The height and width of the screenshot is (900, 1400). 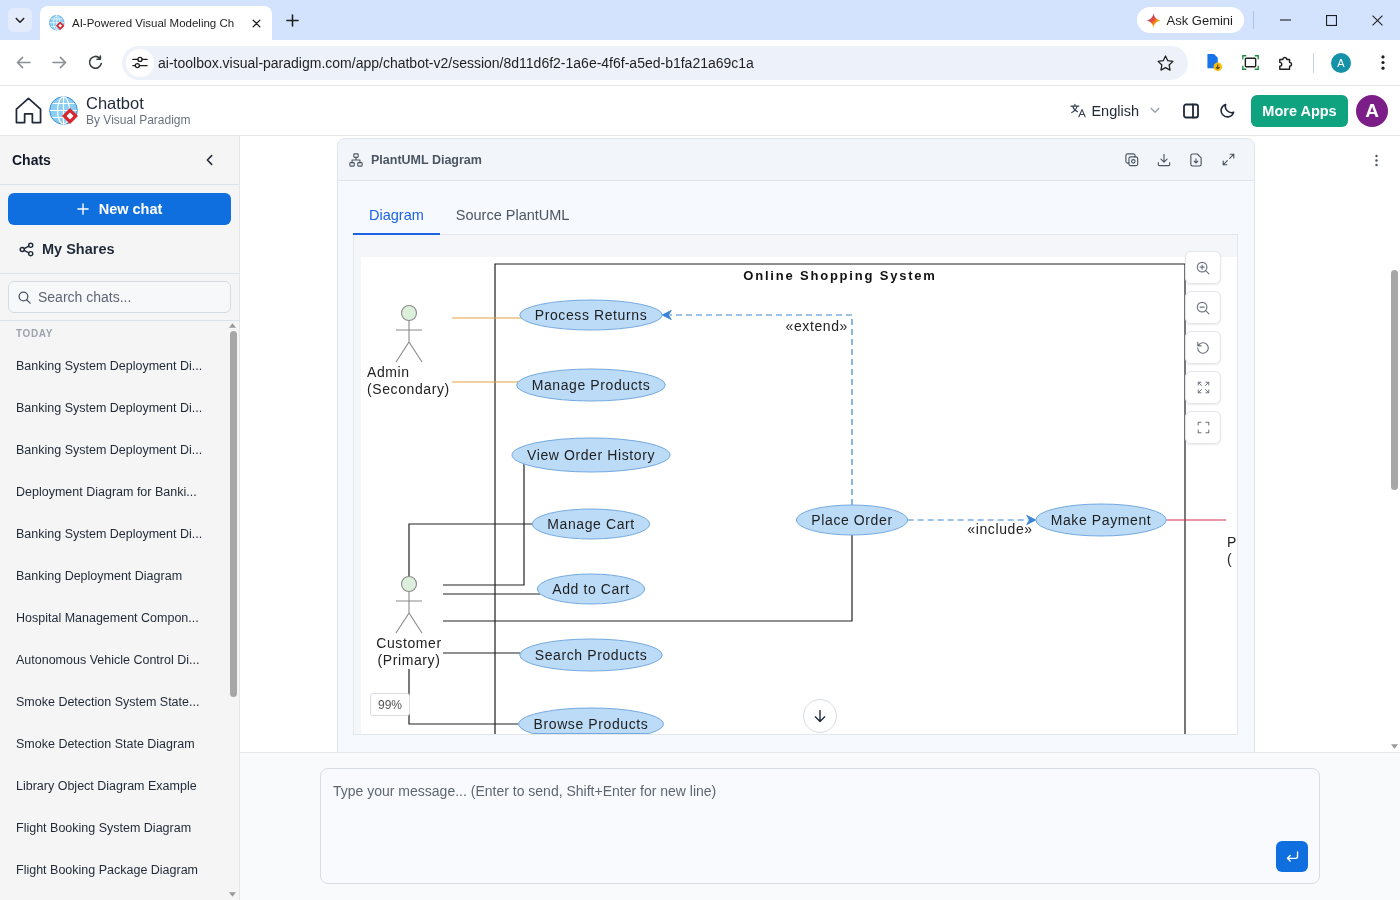 What do you see at coordinates (1101, 520) in the screenshot?
I see `use-case: Make Payment` at bounding box center [1101, 520].